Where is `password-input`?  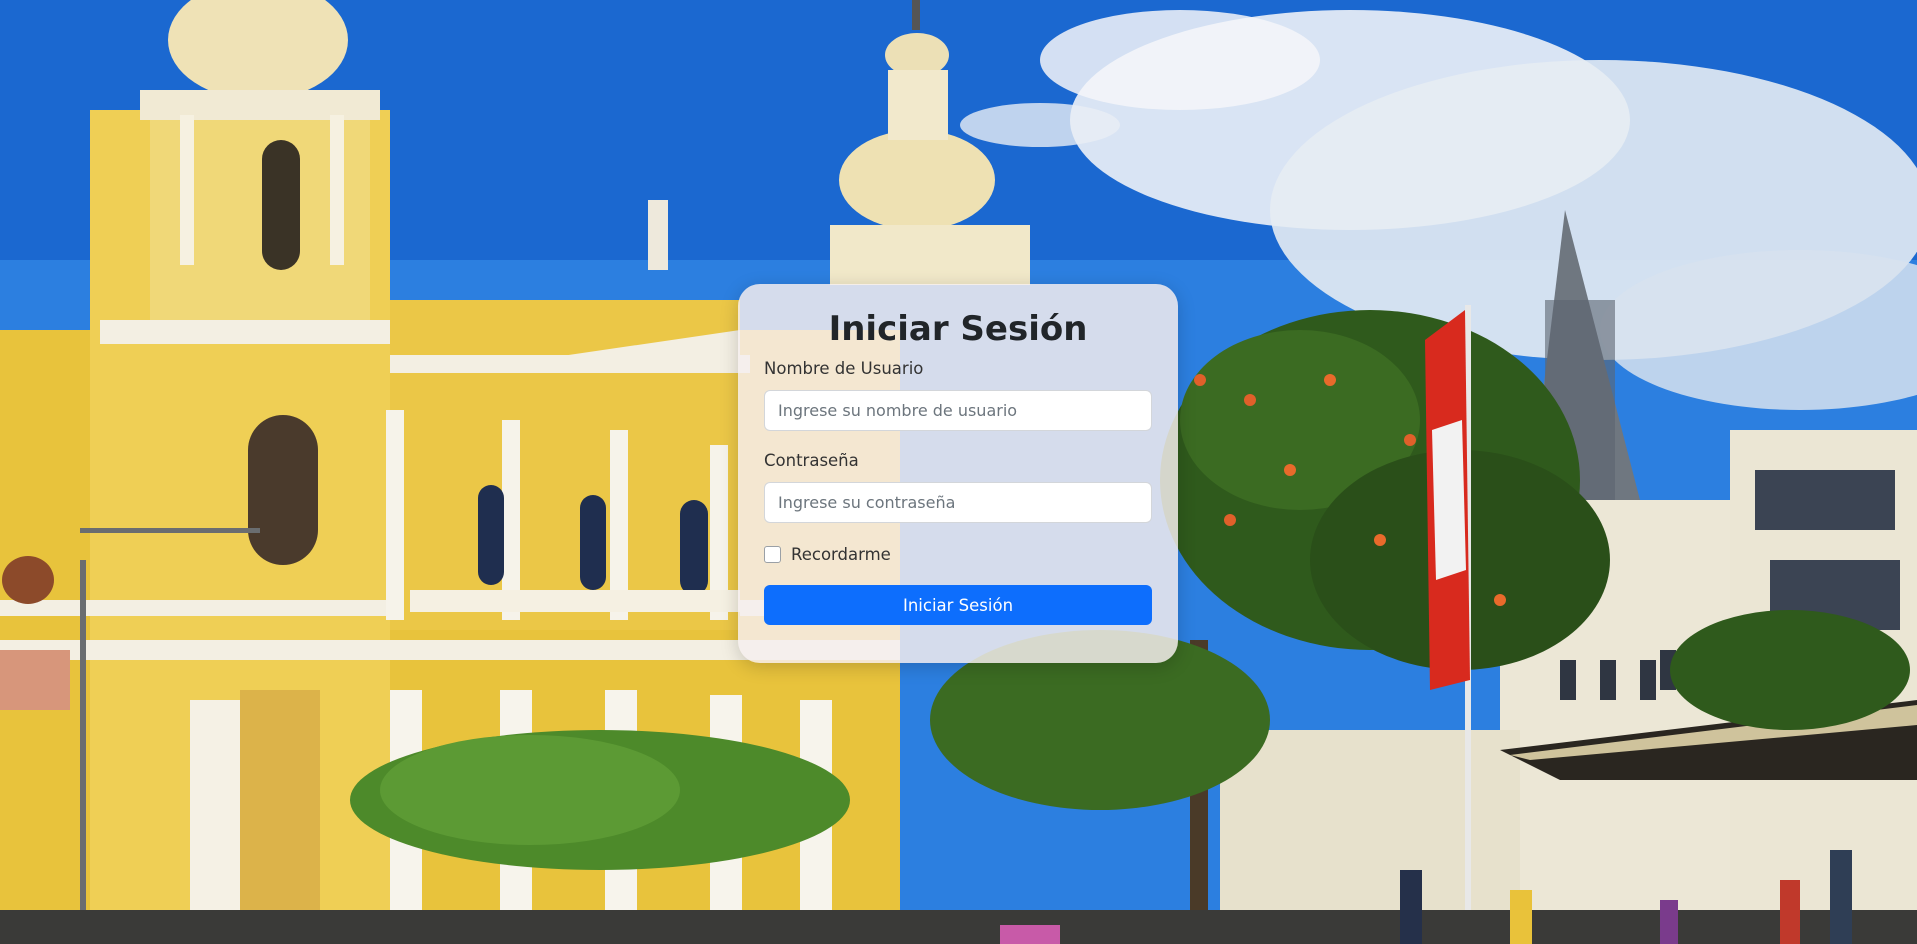 password-input is located at coordinates (958, 503).